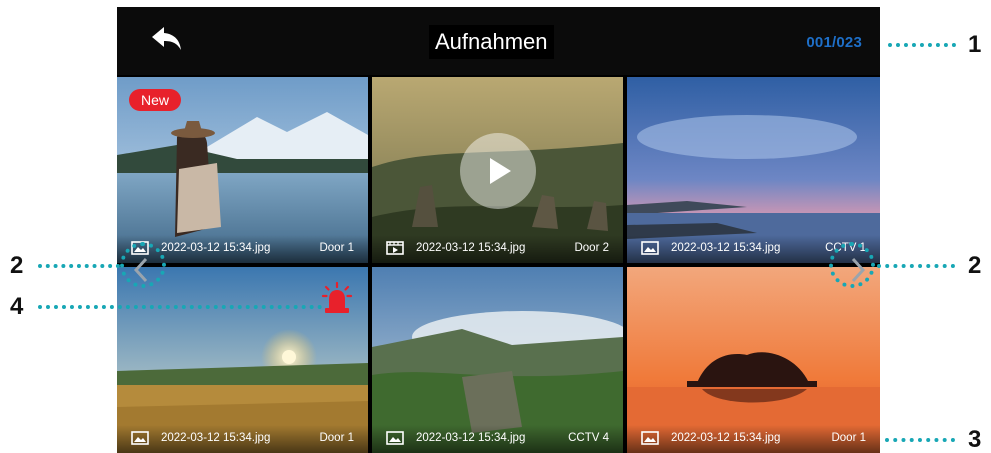 This screenshot has width=991, height=453. What do you see at coordinates (155, 100) in the screenshot?
I see `new-badge: New` at bounding box center [155, 100].